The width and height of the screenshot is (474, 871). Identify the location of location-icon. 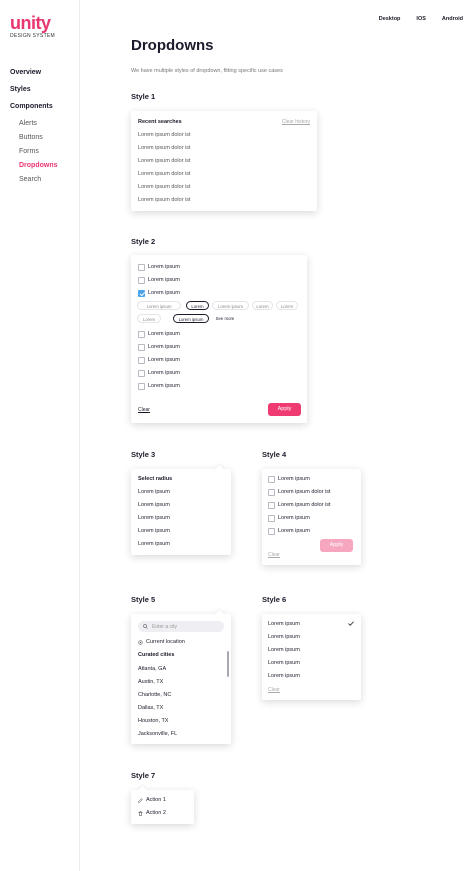
(140, 642).